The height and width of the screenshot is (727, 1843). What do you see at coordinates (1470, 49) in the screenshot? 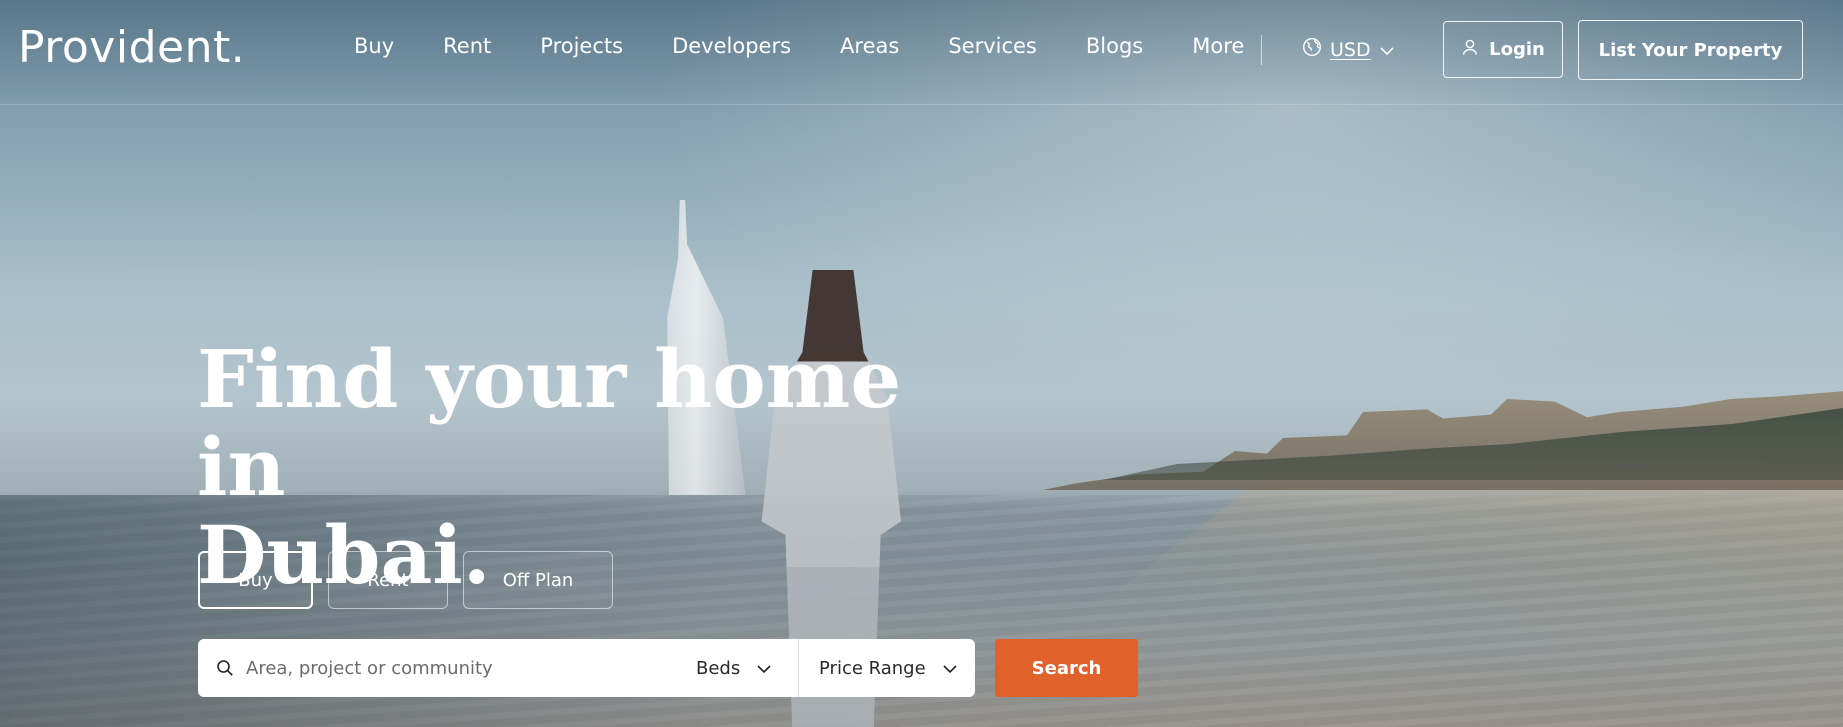
I see `user-icon` at bounding box center [1470, 49].